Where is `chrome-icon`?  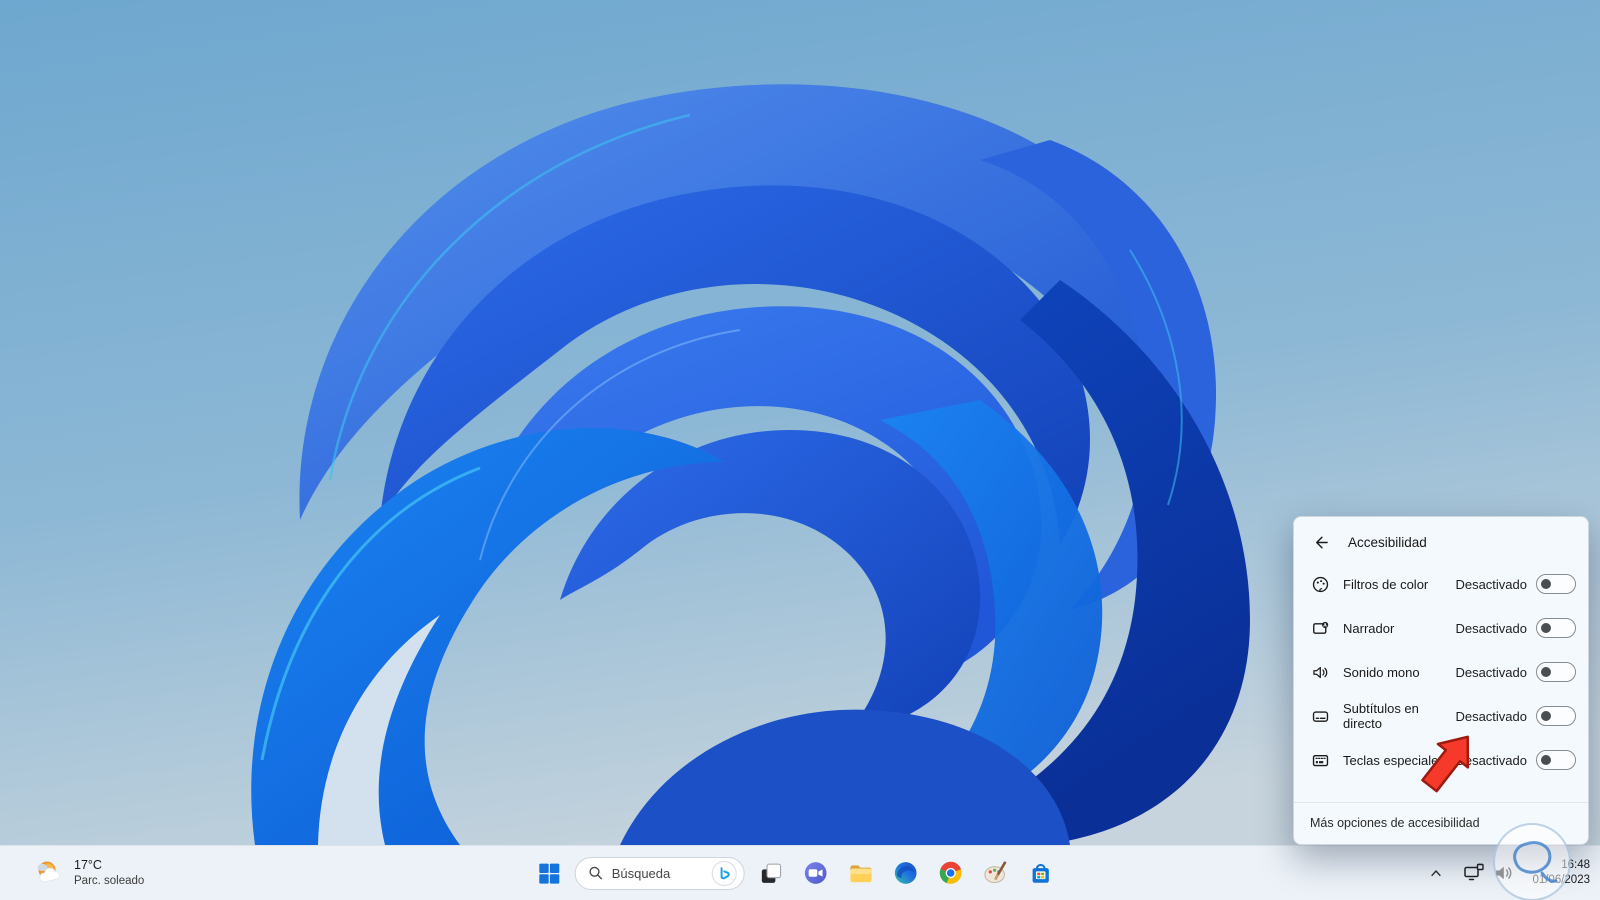
chrome-icon is located at coordinates (950, 872).